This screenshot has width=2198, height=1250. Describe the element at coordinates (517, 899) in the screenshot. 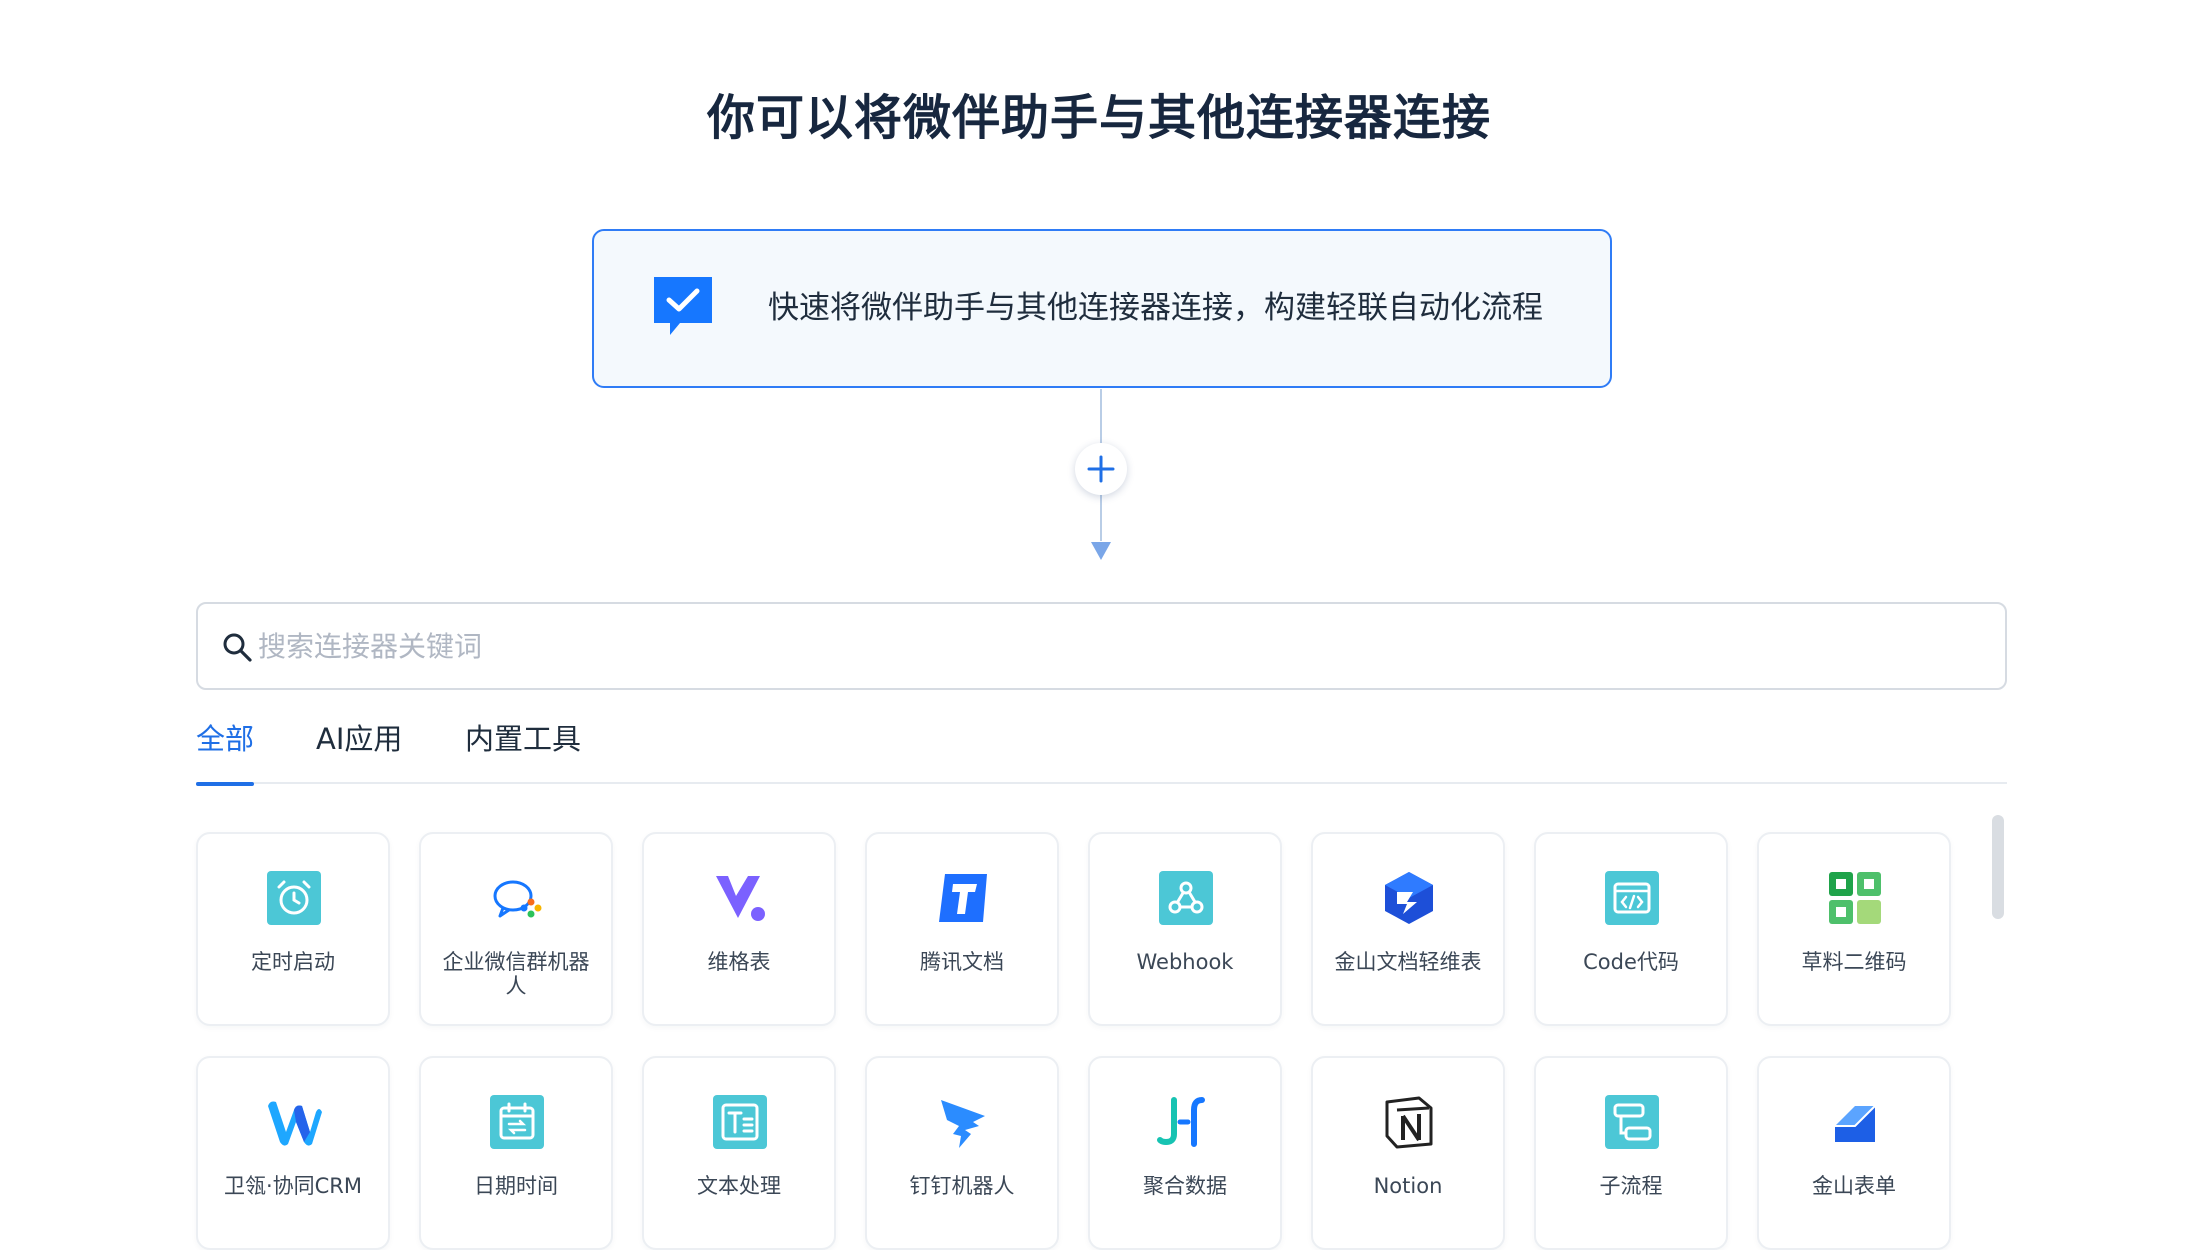

I see `wecom-bot-icon` at that location.